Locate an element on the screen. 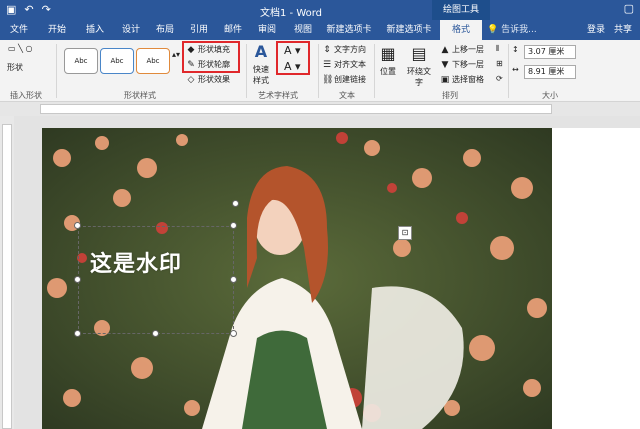  link-icon: ⛓ is located at coordinates (328, 79).